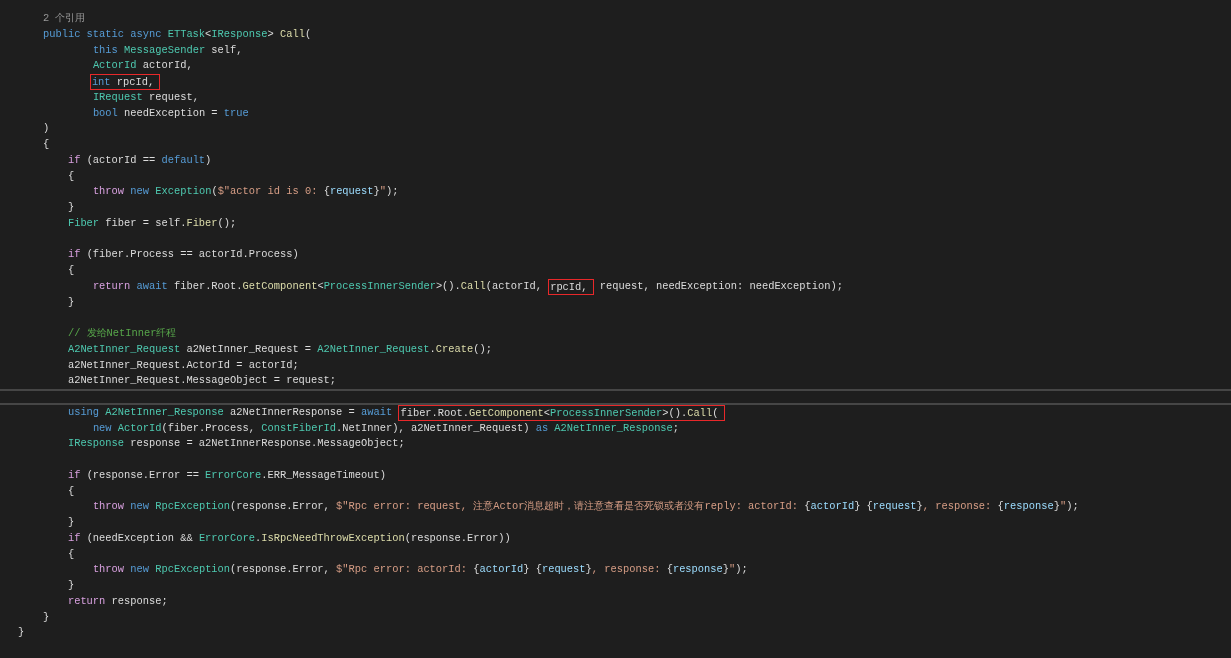  I want to click on code-text: // 发给NetInner纤程, so click(122, 333).